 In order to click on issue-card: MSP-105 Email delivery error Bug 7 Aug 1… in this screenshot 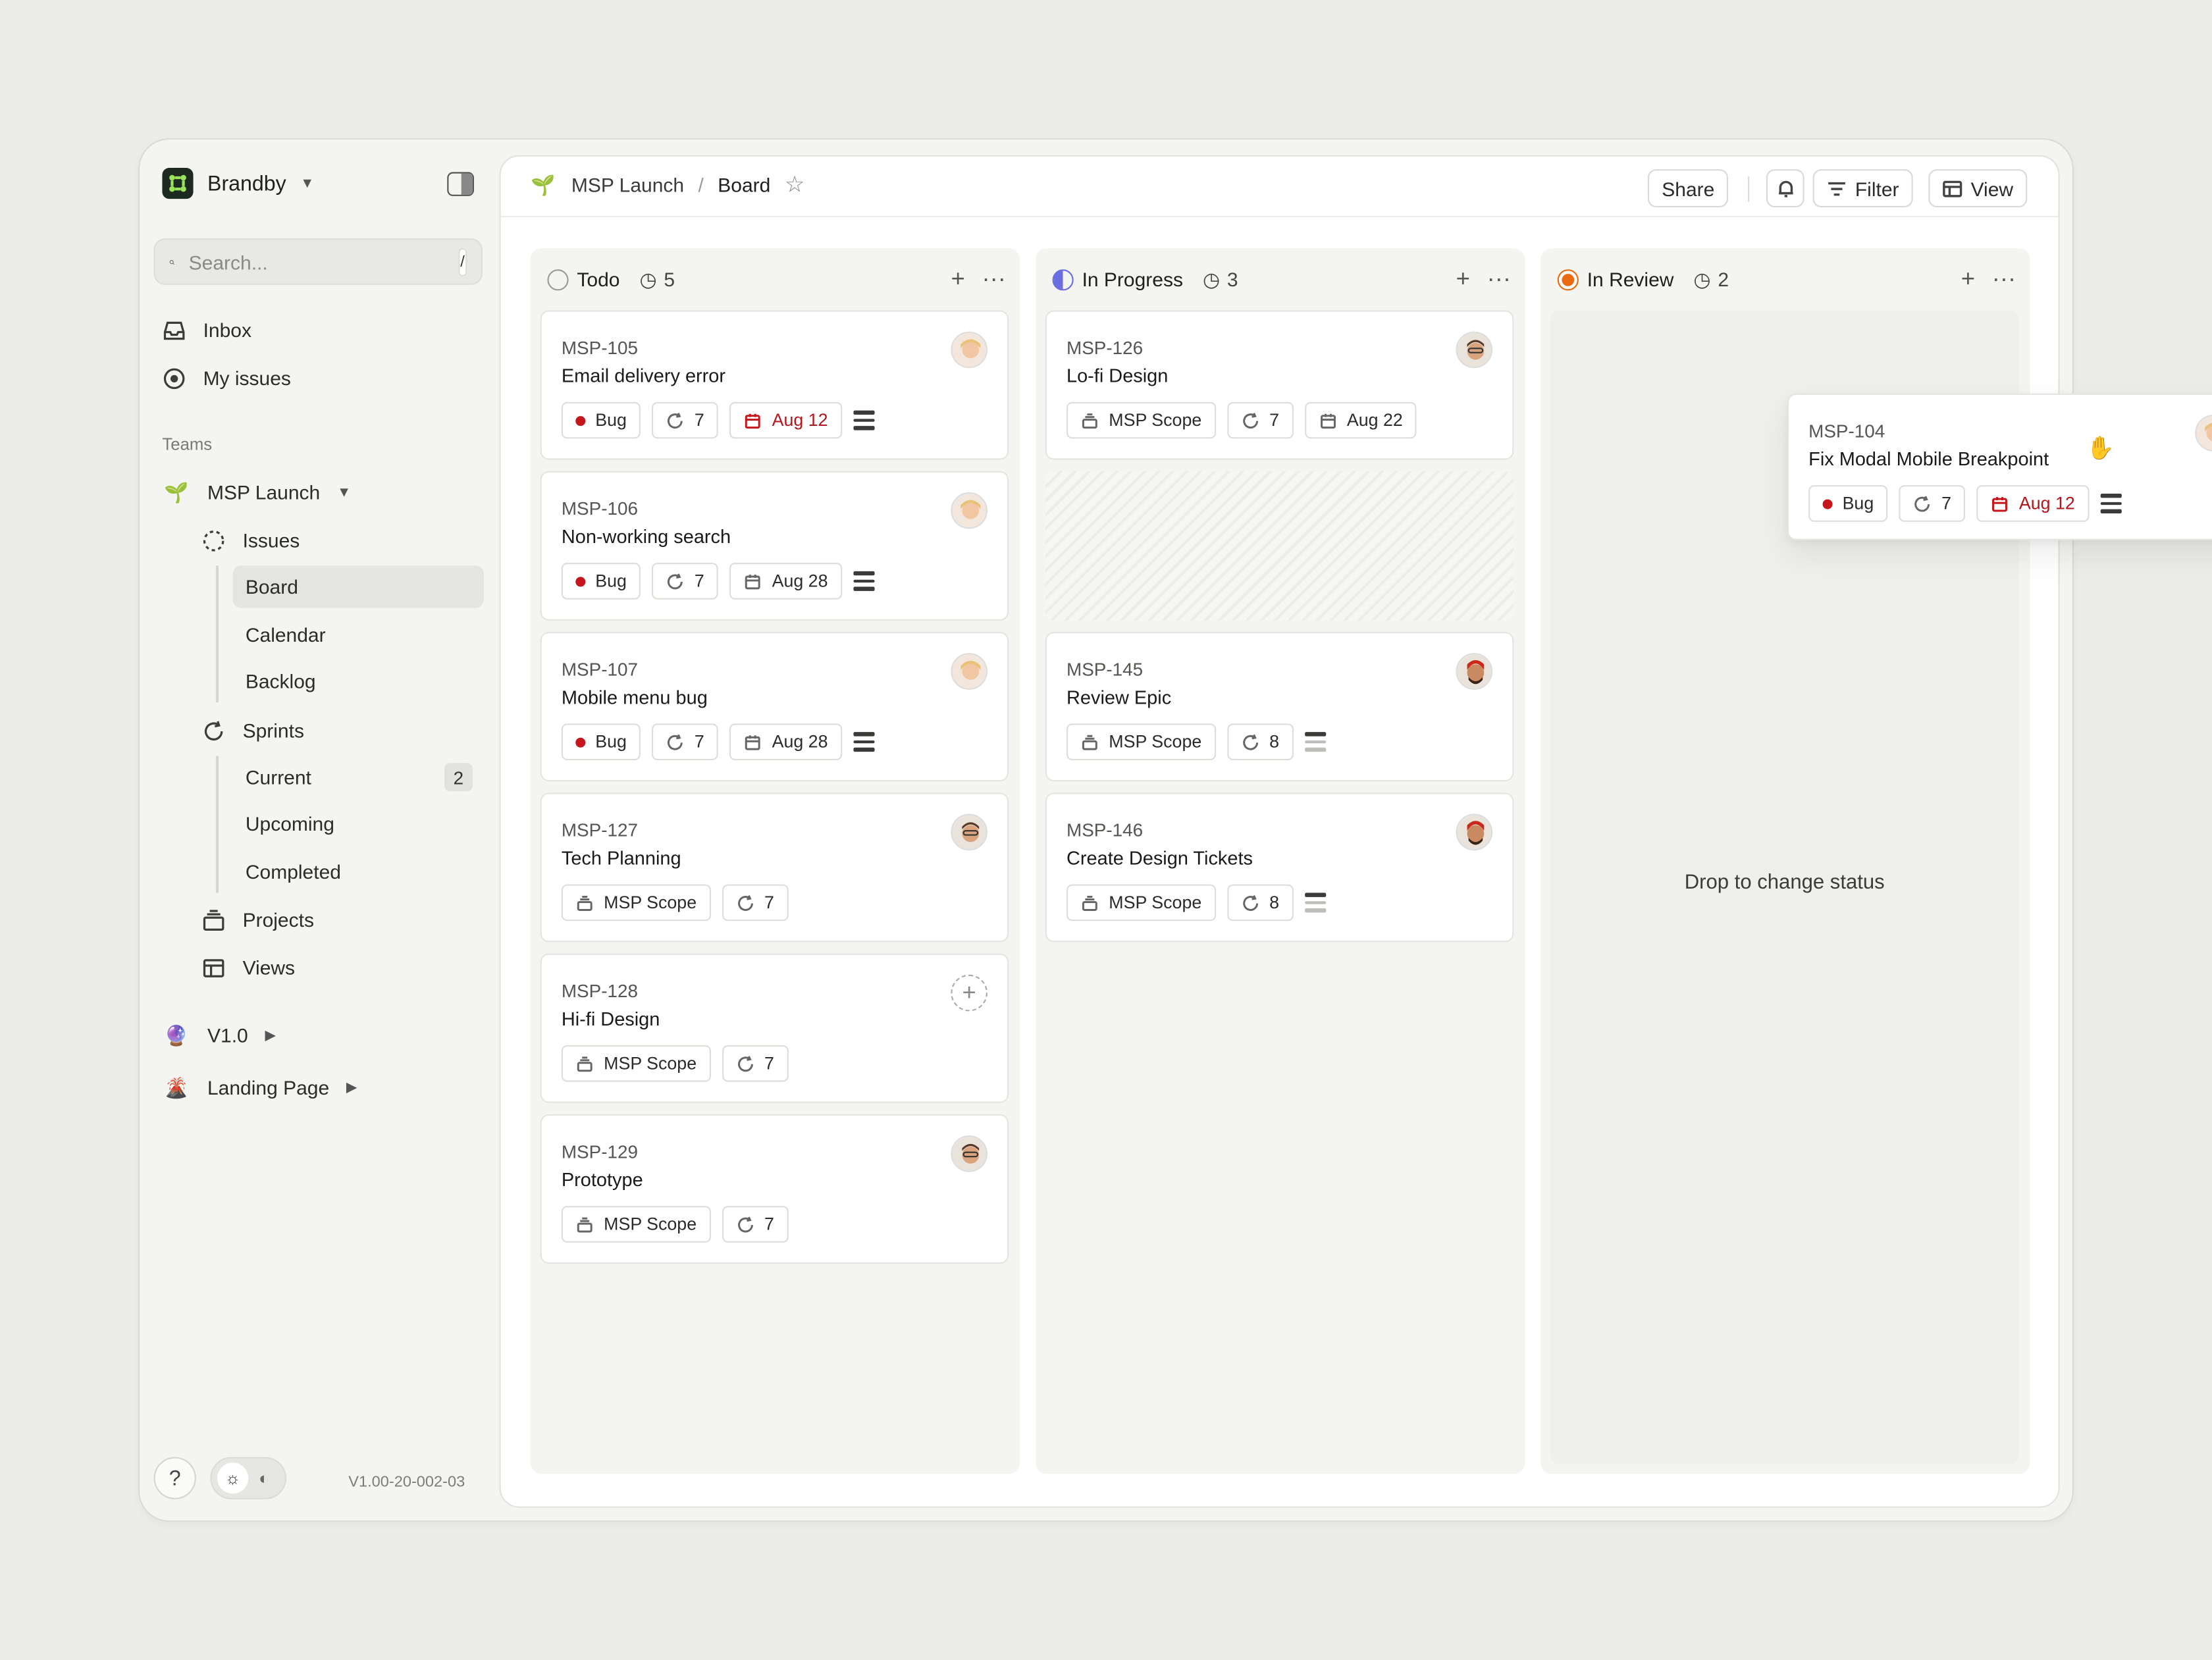, I will do `click(774, 385)`.